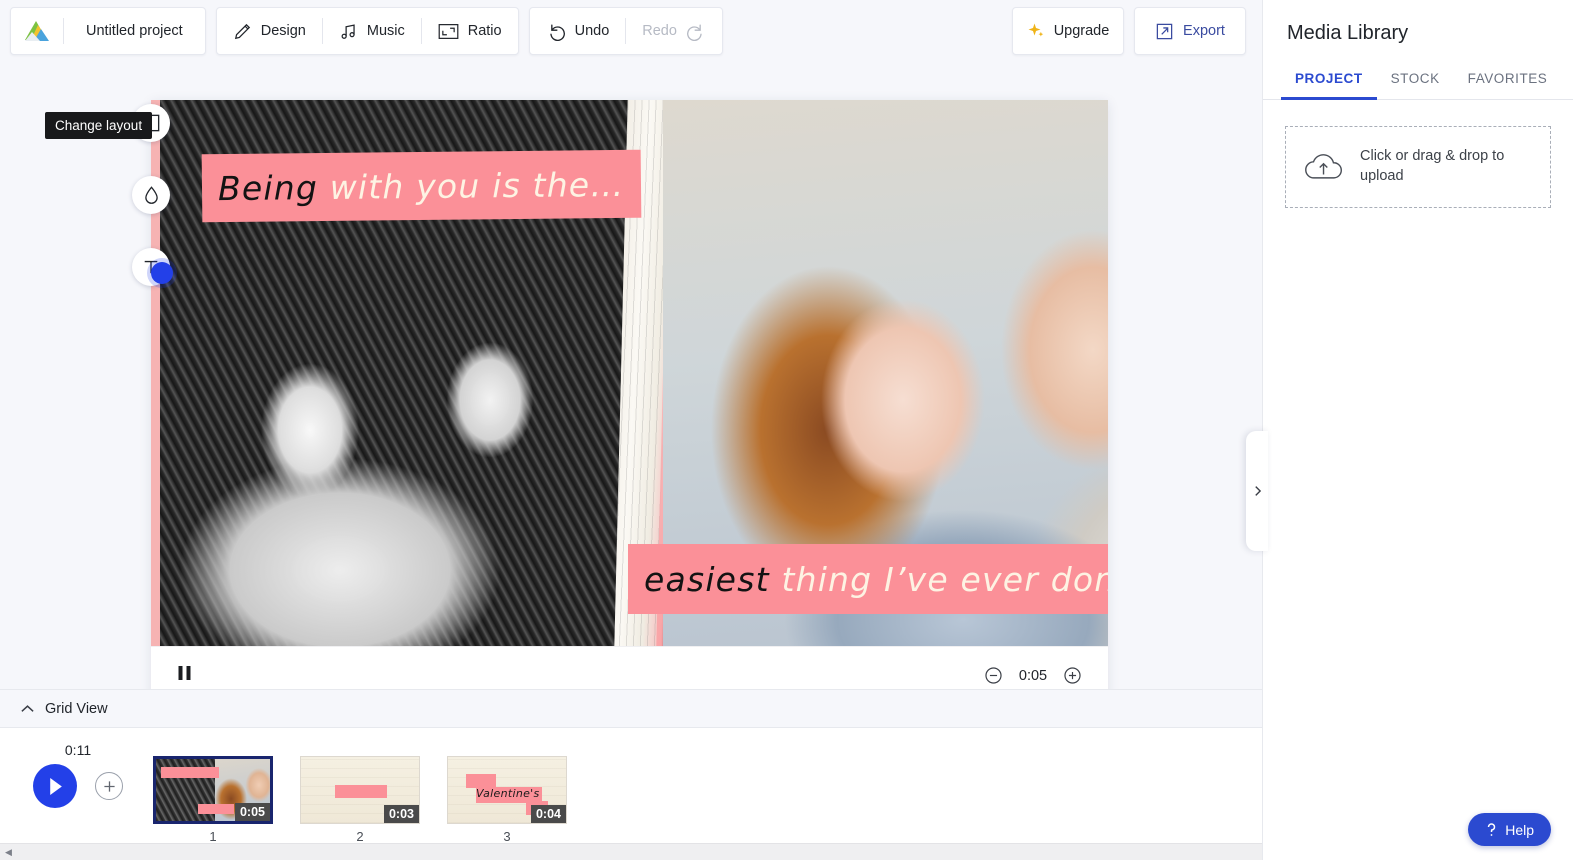 The height and width of the screenshot is (860, 1573). I want to click on tooltip: Change layout, so click(99, 125).